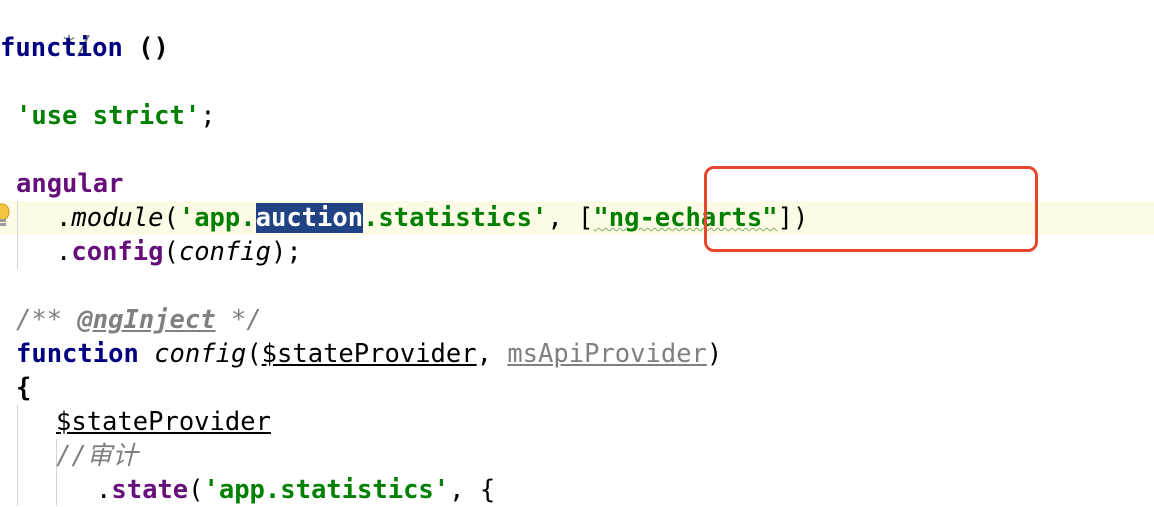  Describe the element at coordinates (145, 48) in the screenshot. I see `punctuation-token: ()` at that location.